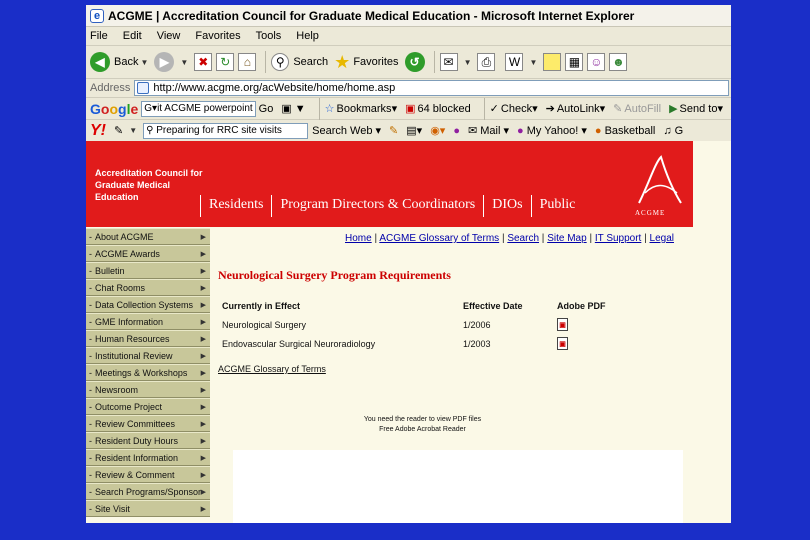  What do you see at coordinates (99, 36) in the screenshot?
I see `menu-file: File` at bounding box center [99, 36].